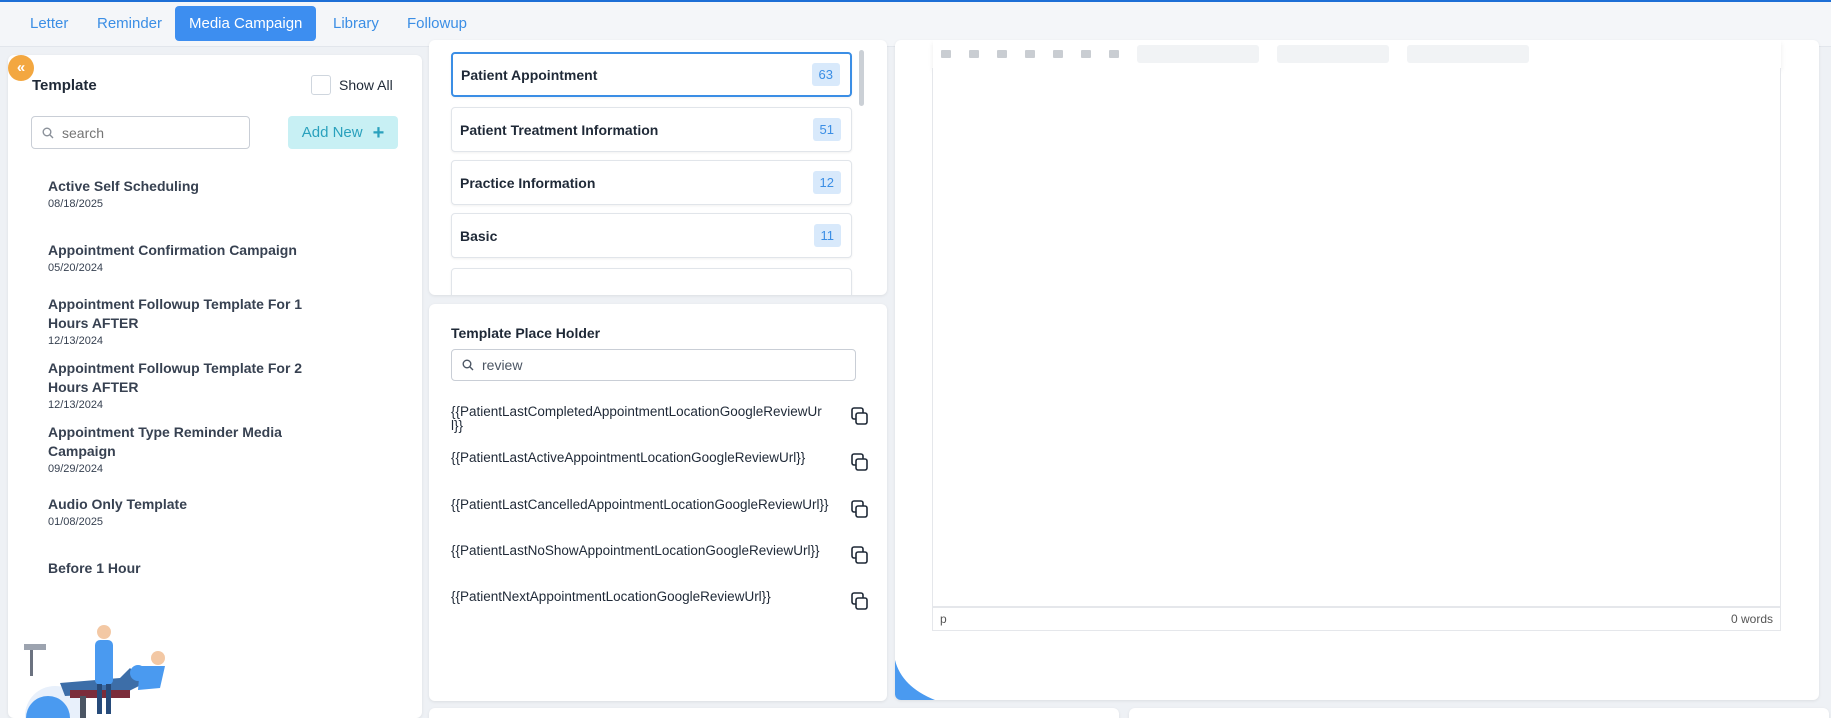  I want to click on template-item-active-self-scheduling: Active Self Scheduling 08/18/2025, so click(188, 193).